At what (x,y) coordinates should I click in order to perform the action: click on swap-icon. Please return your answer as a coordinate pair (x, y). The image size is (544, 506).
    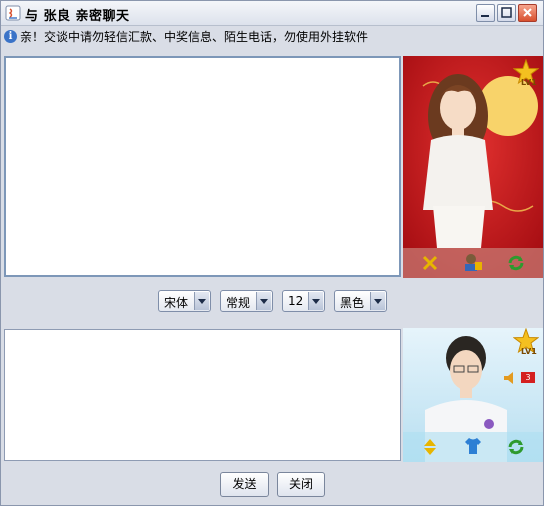
    Looking at the image, I should click on (430, 447).